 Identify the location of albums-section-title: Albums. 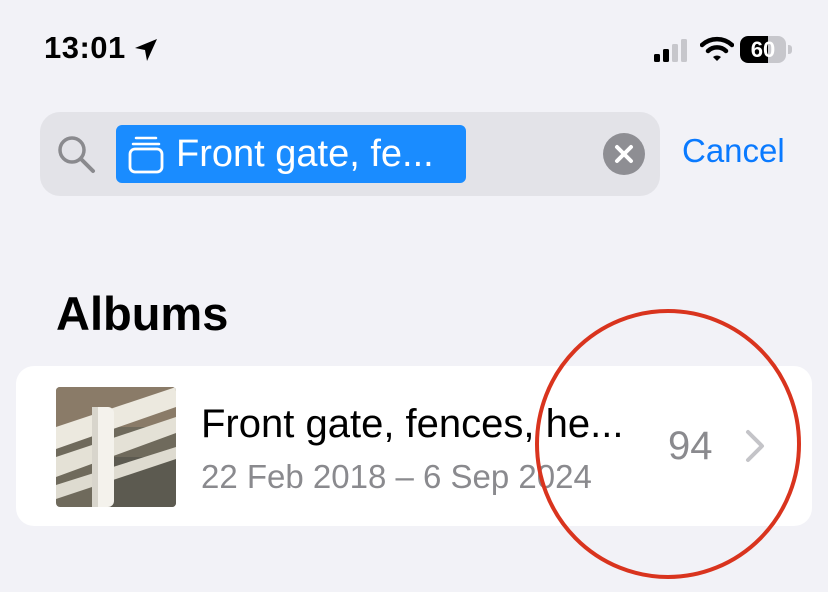
(142, 313).